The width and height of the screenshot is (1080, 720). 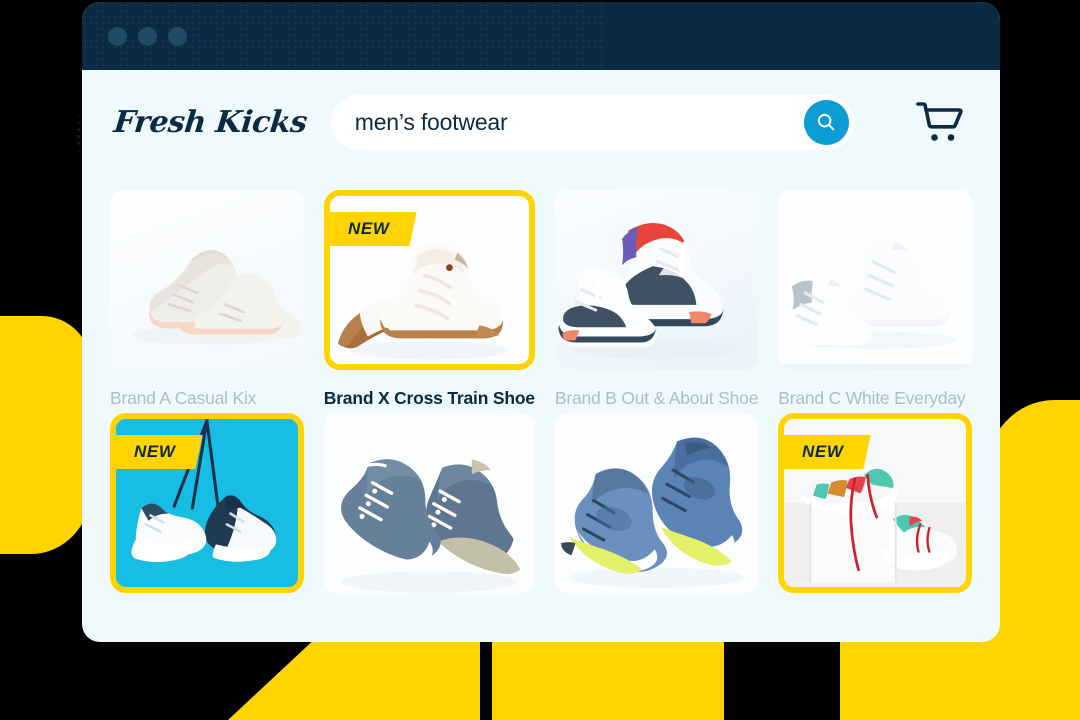 I want to click on shoe-illustration-white-everyday, so click(x=875, y=277).